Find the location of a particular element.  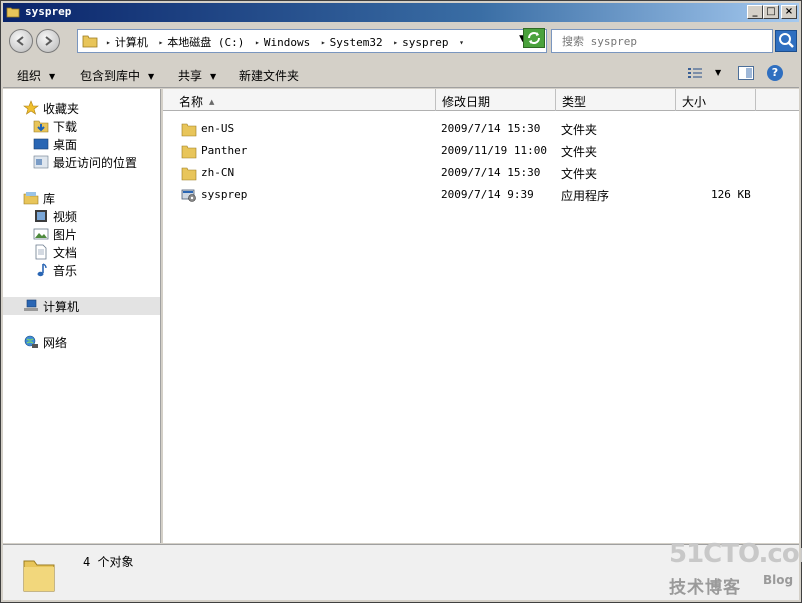

nav-computer: 计算机 is located at coordinates (81, 306).